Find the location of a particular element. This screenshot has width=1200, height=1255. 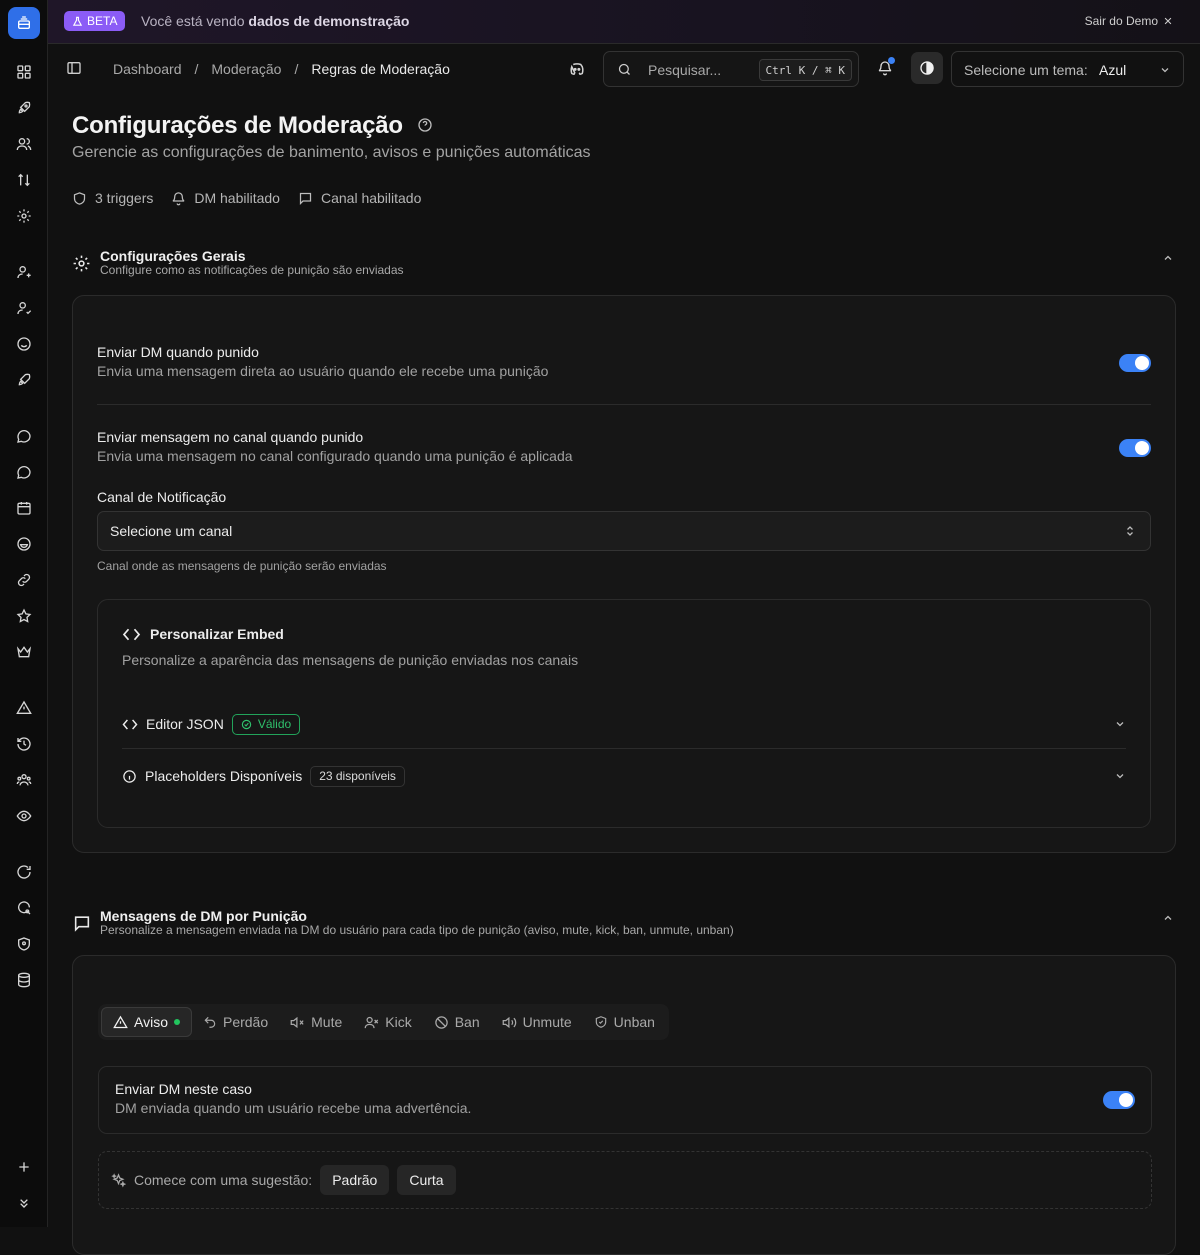

channel-toggle is located at coordinates (1135, 448).